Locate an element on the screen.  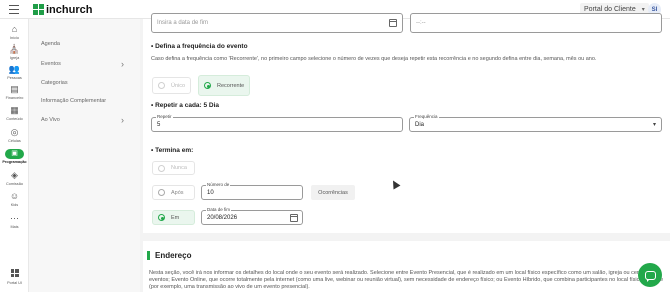
rail-item-label: Células is located at coordinates (14, 141).